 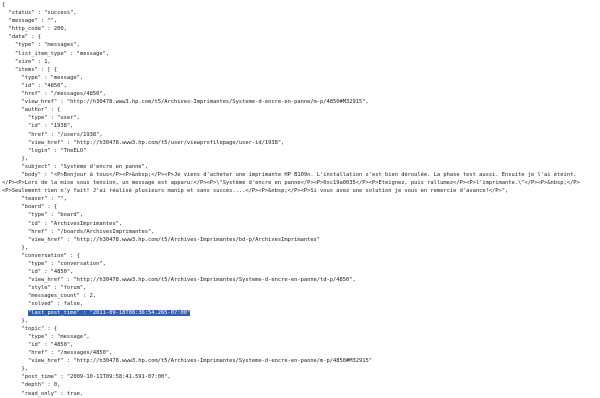 What do you see at coordinates (30, 207) in the screenshot?
I see `json-line: "board" : {` at bounding box center [30, 207].